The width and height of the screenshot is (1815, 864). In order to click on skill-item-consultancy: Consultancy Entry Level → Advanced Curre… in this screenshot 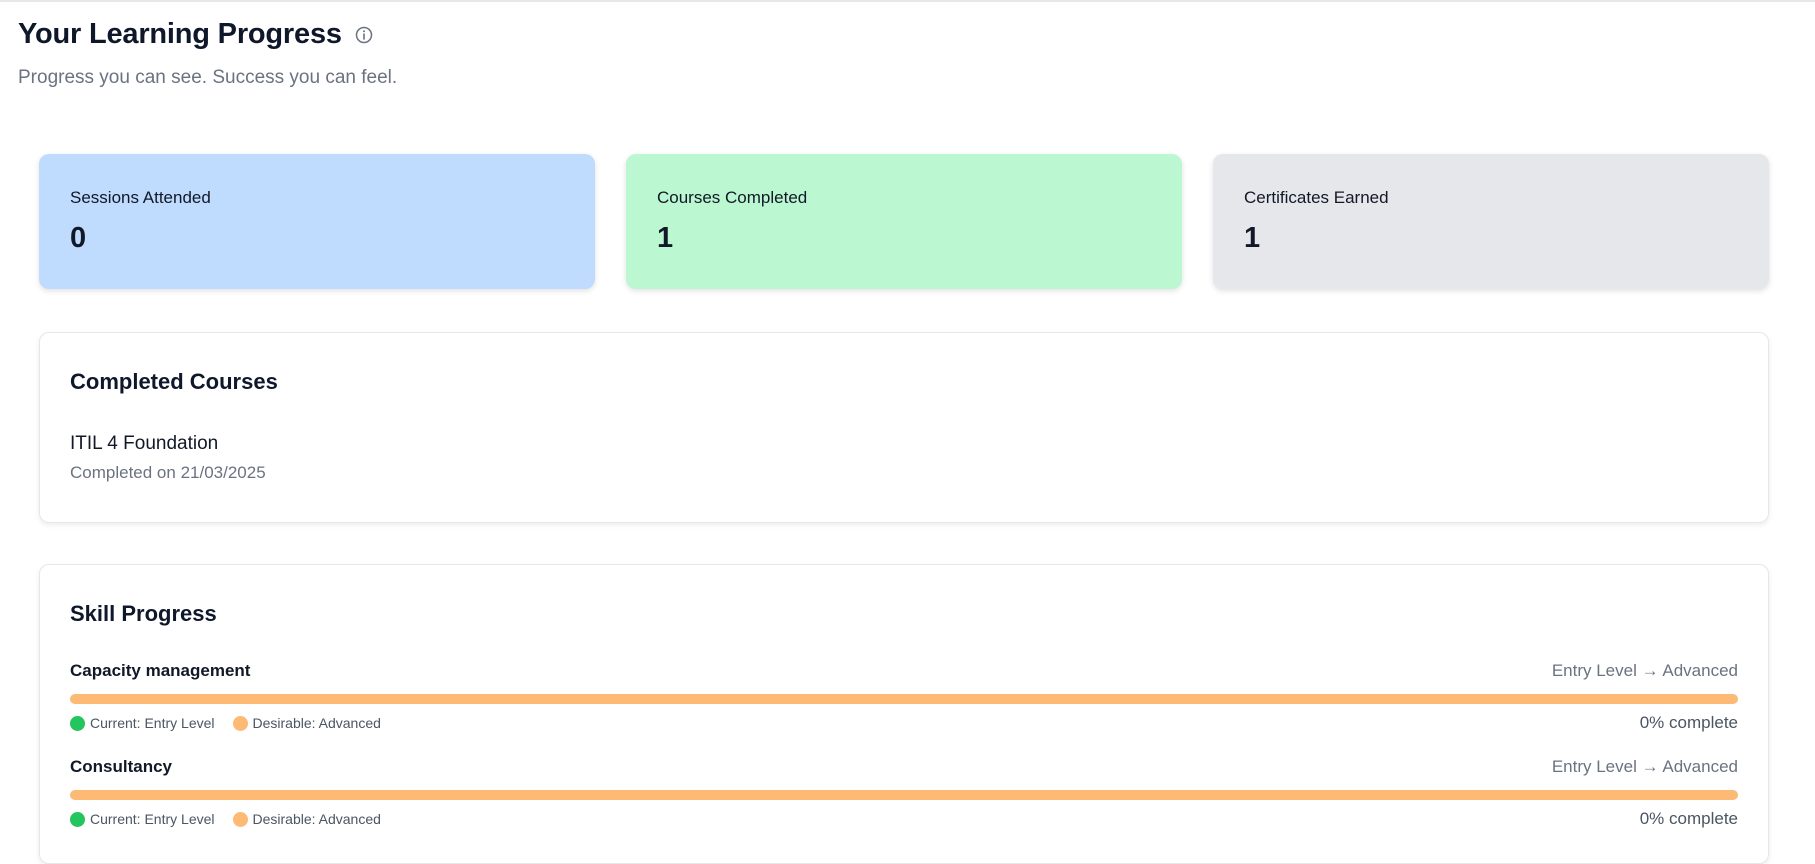, I will do `click(904, 793)`.